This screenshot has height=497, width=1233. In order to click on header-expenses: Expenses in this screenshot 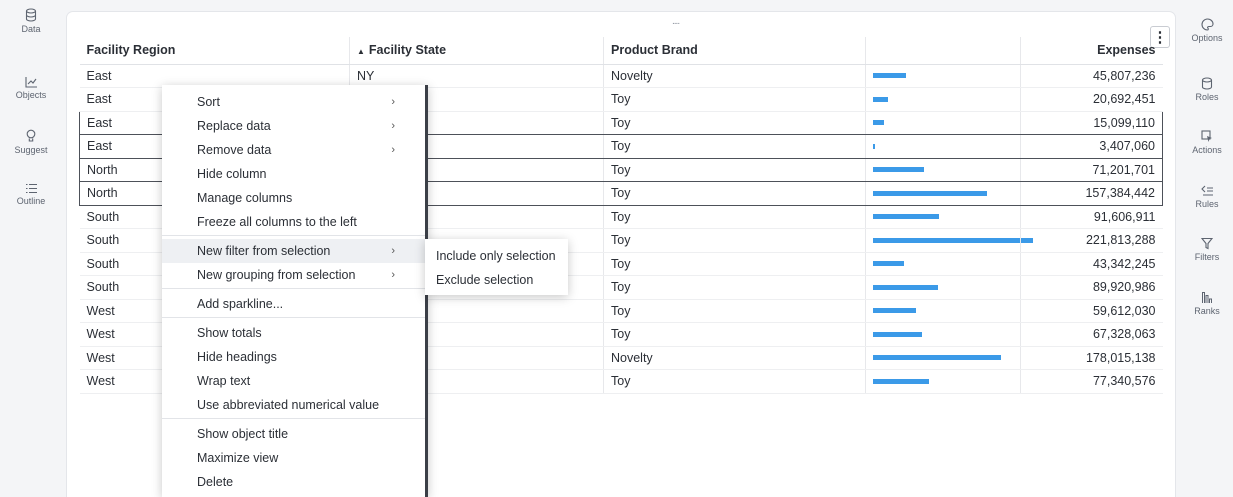, I will do `click(1091, 51)`.